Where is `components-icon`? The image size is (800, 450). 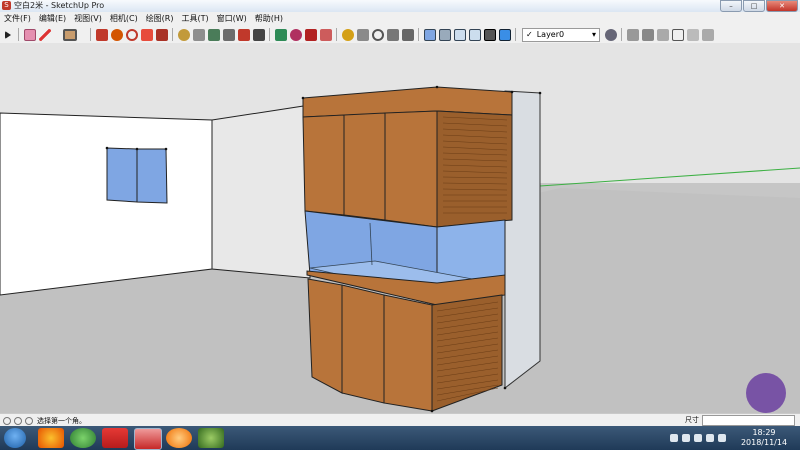 components-icon is located at coordinates (280, 34).